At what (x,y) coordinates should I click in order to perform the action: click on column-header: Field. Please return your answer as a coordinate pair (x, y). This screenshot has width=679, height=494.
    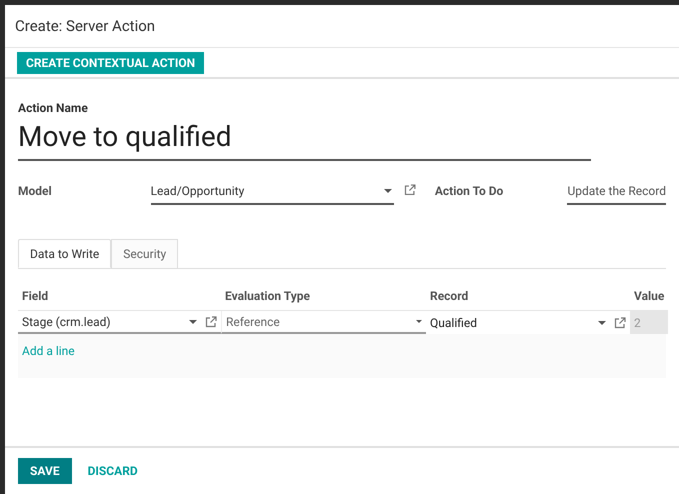
    Looking at the image, I should click on (119, 299).